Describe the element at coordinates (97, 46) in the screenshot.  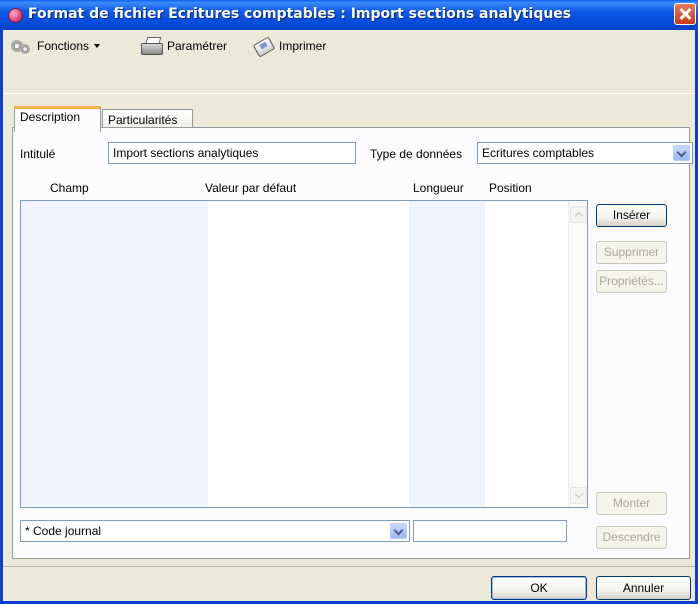
I see `dropdown-arrow-icon` at that location.